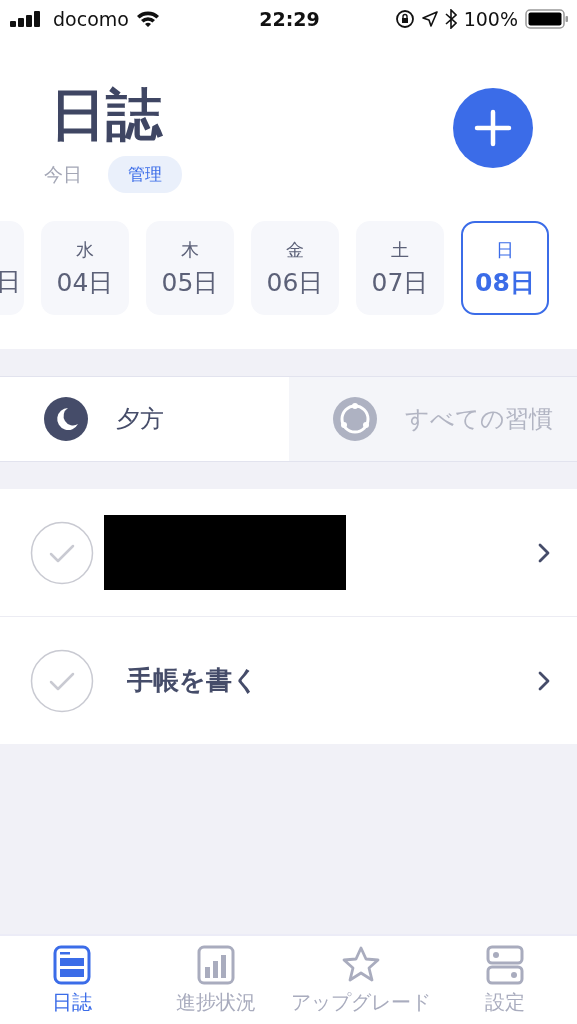  Describe the element at coordinates (72, 964) in the screenshot. I see `journal-icon` at that location.